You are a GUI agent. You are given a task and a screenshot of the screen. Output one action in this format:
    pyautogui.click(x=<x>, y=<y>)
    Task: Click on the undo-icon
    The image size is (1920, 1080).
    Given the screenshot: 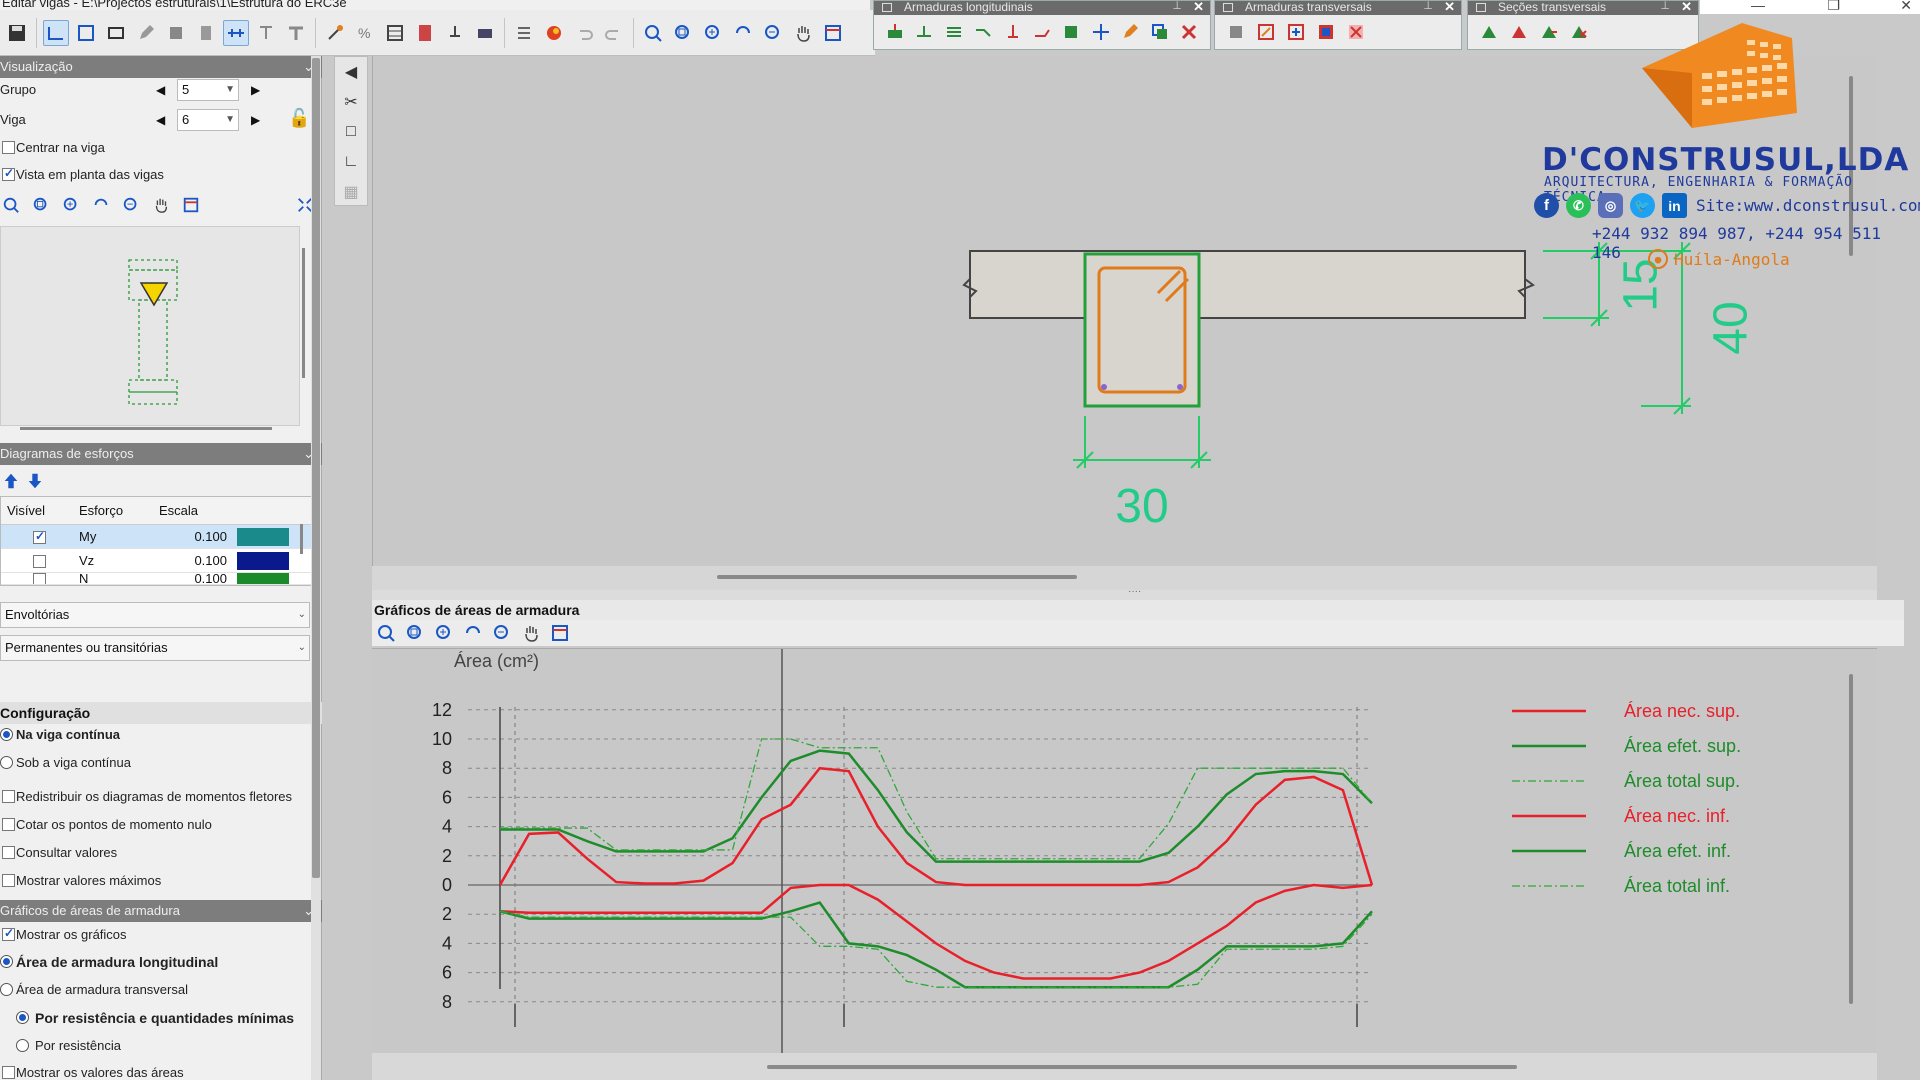 What is the action you would take?
    pyautogui.click(x=584, y=33)
    